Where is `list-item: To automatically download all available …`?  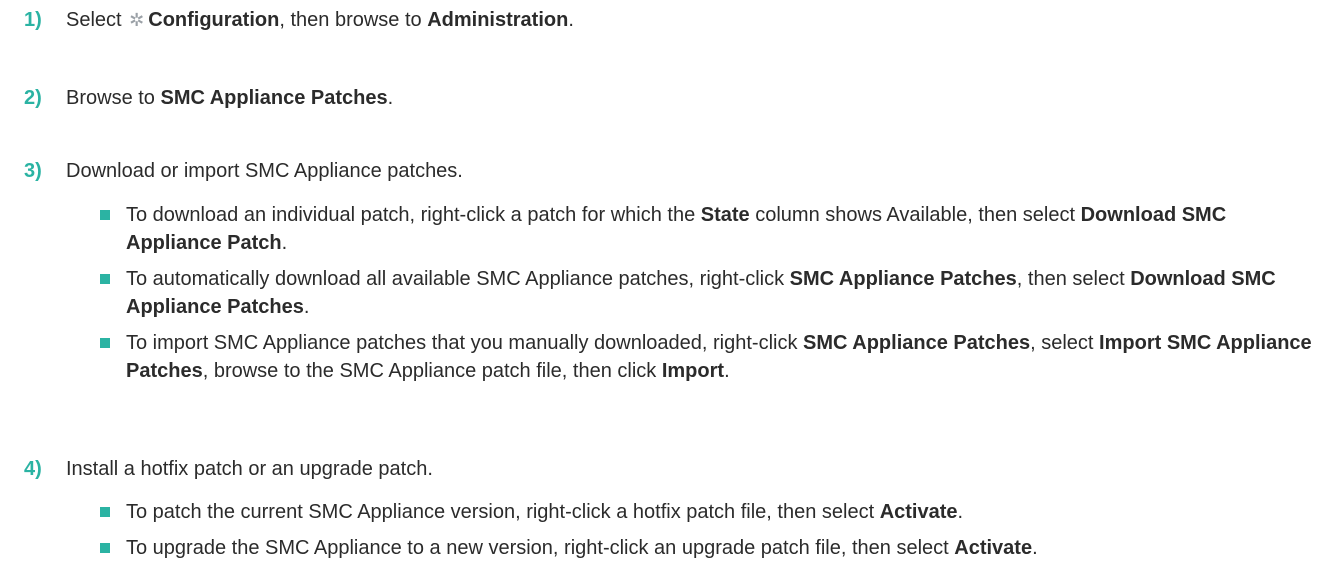
list-item: To automatically download all available … is located at coordinates (707, 293).